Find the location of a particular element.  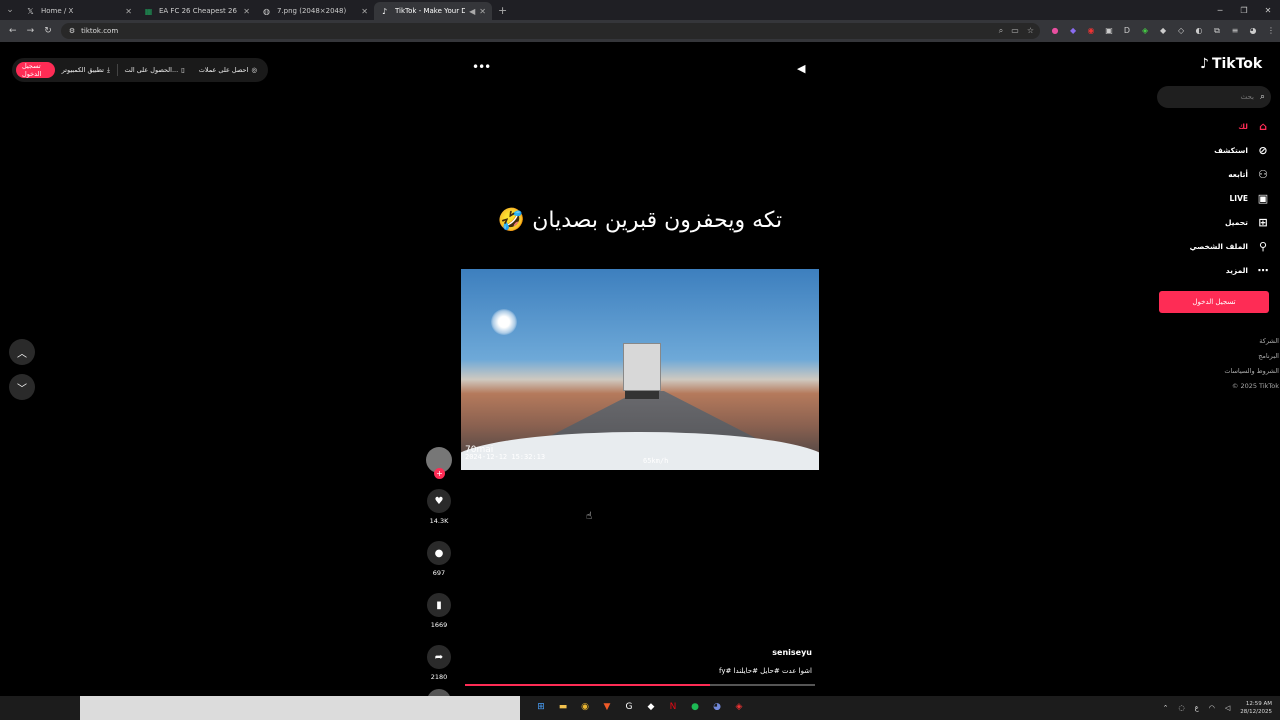

sidebar-item-more: المزيد ⋯ is located at coordinates (1215, 270).